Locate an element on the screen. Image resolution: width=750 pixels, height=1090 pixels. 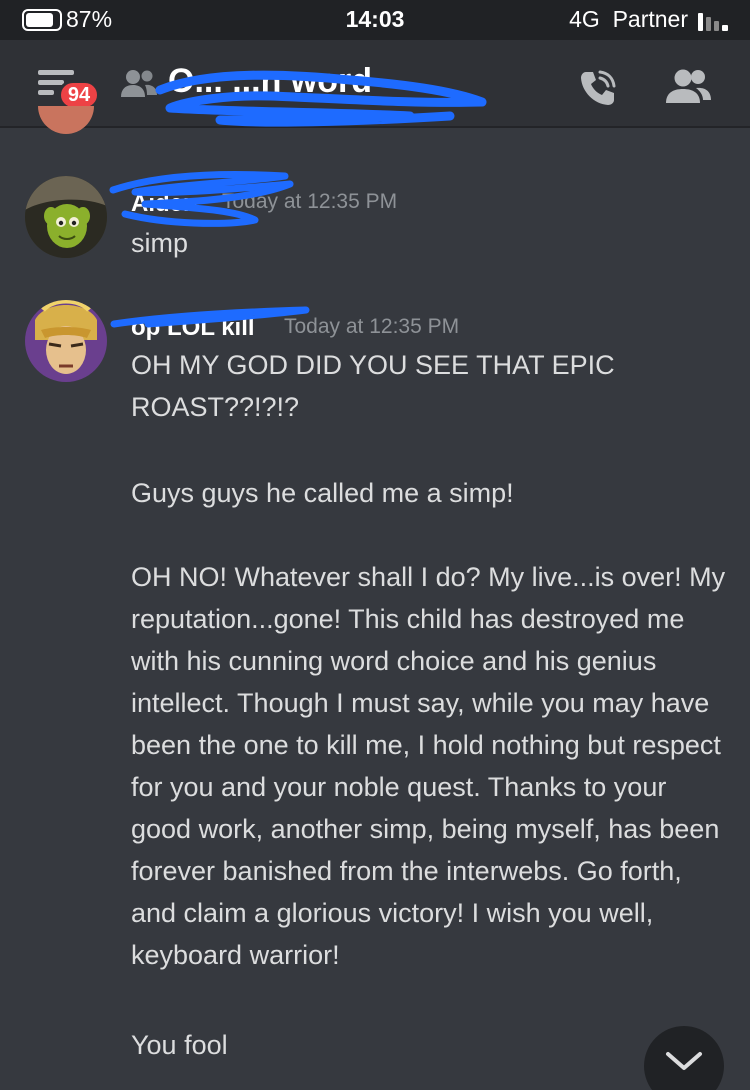
channel-header: 94 O... ...n word is located at coordinates (375, 84).